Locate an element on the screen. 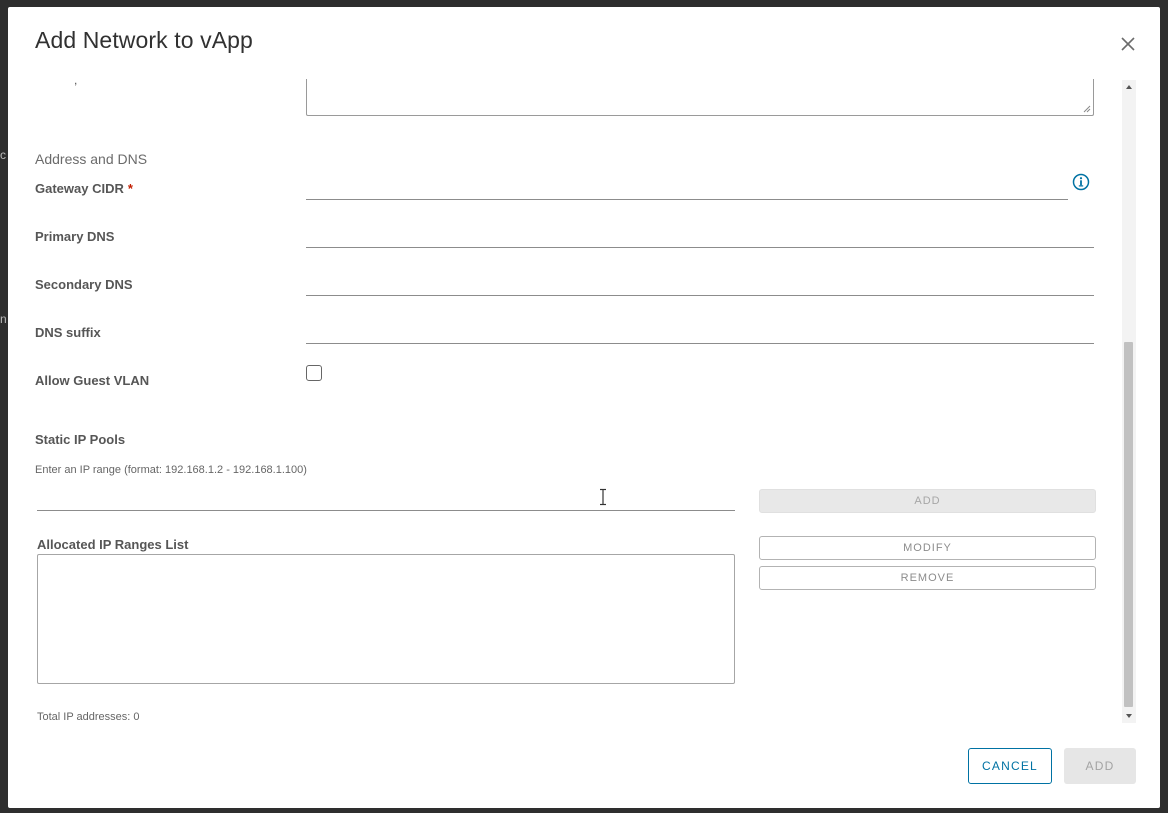 The height and width of the screenshot is (813, 1168). dialog-title: Add Network to vApp is located at coordinates (144, 40).